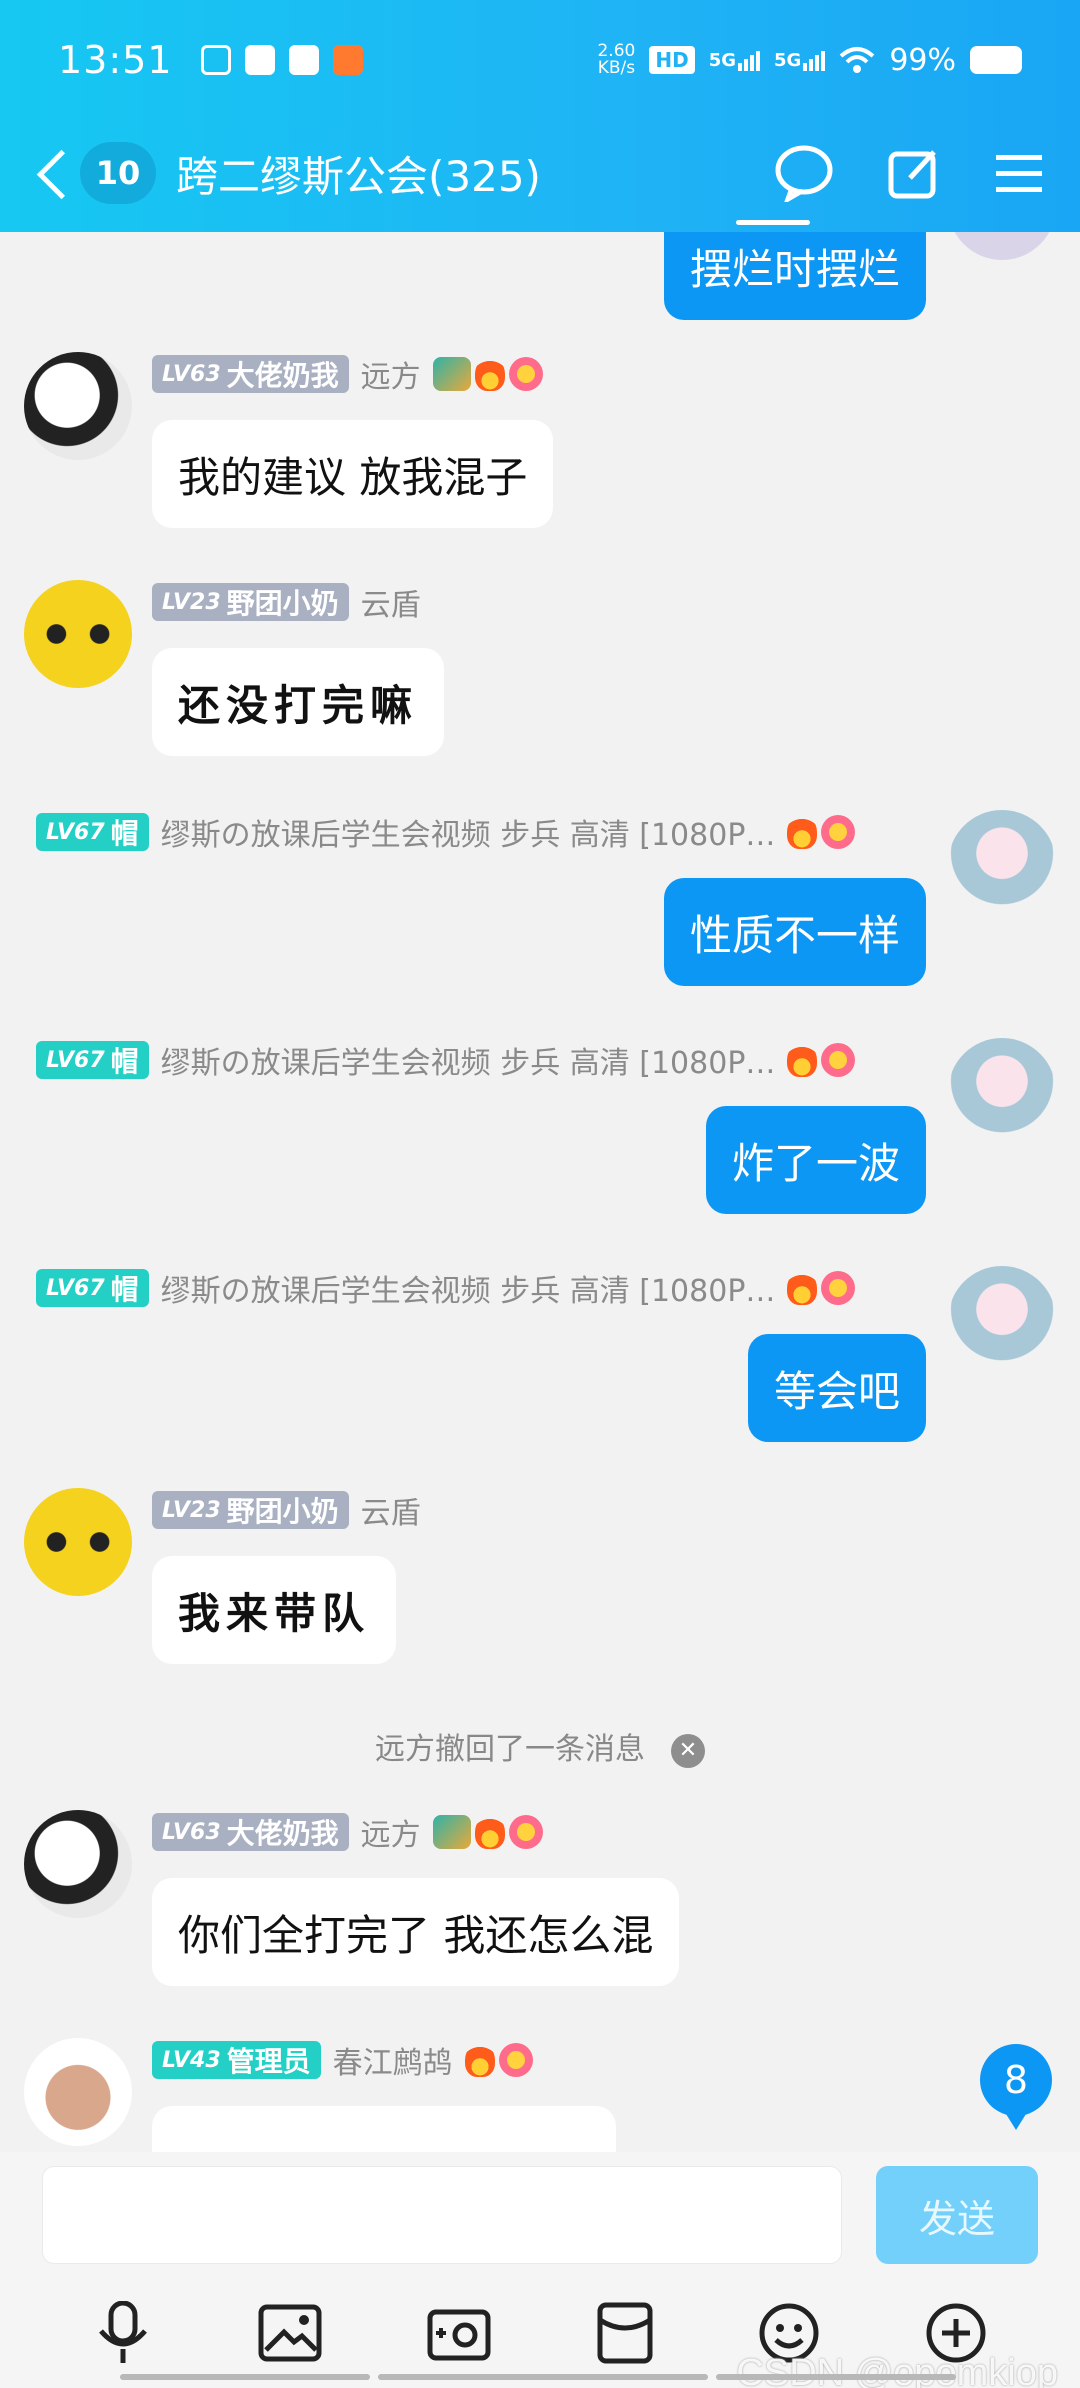 The width and height of the screenshot is (1080, 2388). What do you see at coordinates (115, 60) in the screenshot?
I see `status-time: 13:51` at bounding box center [115, 60].